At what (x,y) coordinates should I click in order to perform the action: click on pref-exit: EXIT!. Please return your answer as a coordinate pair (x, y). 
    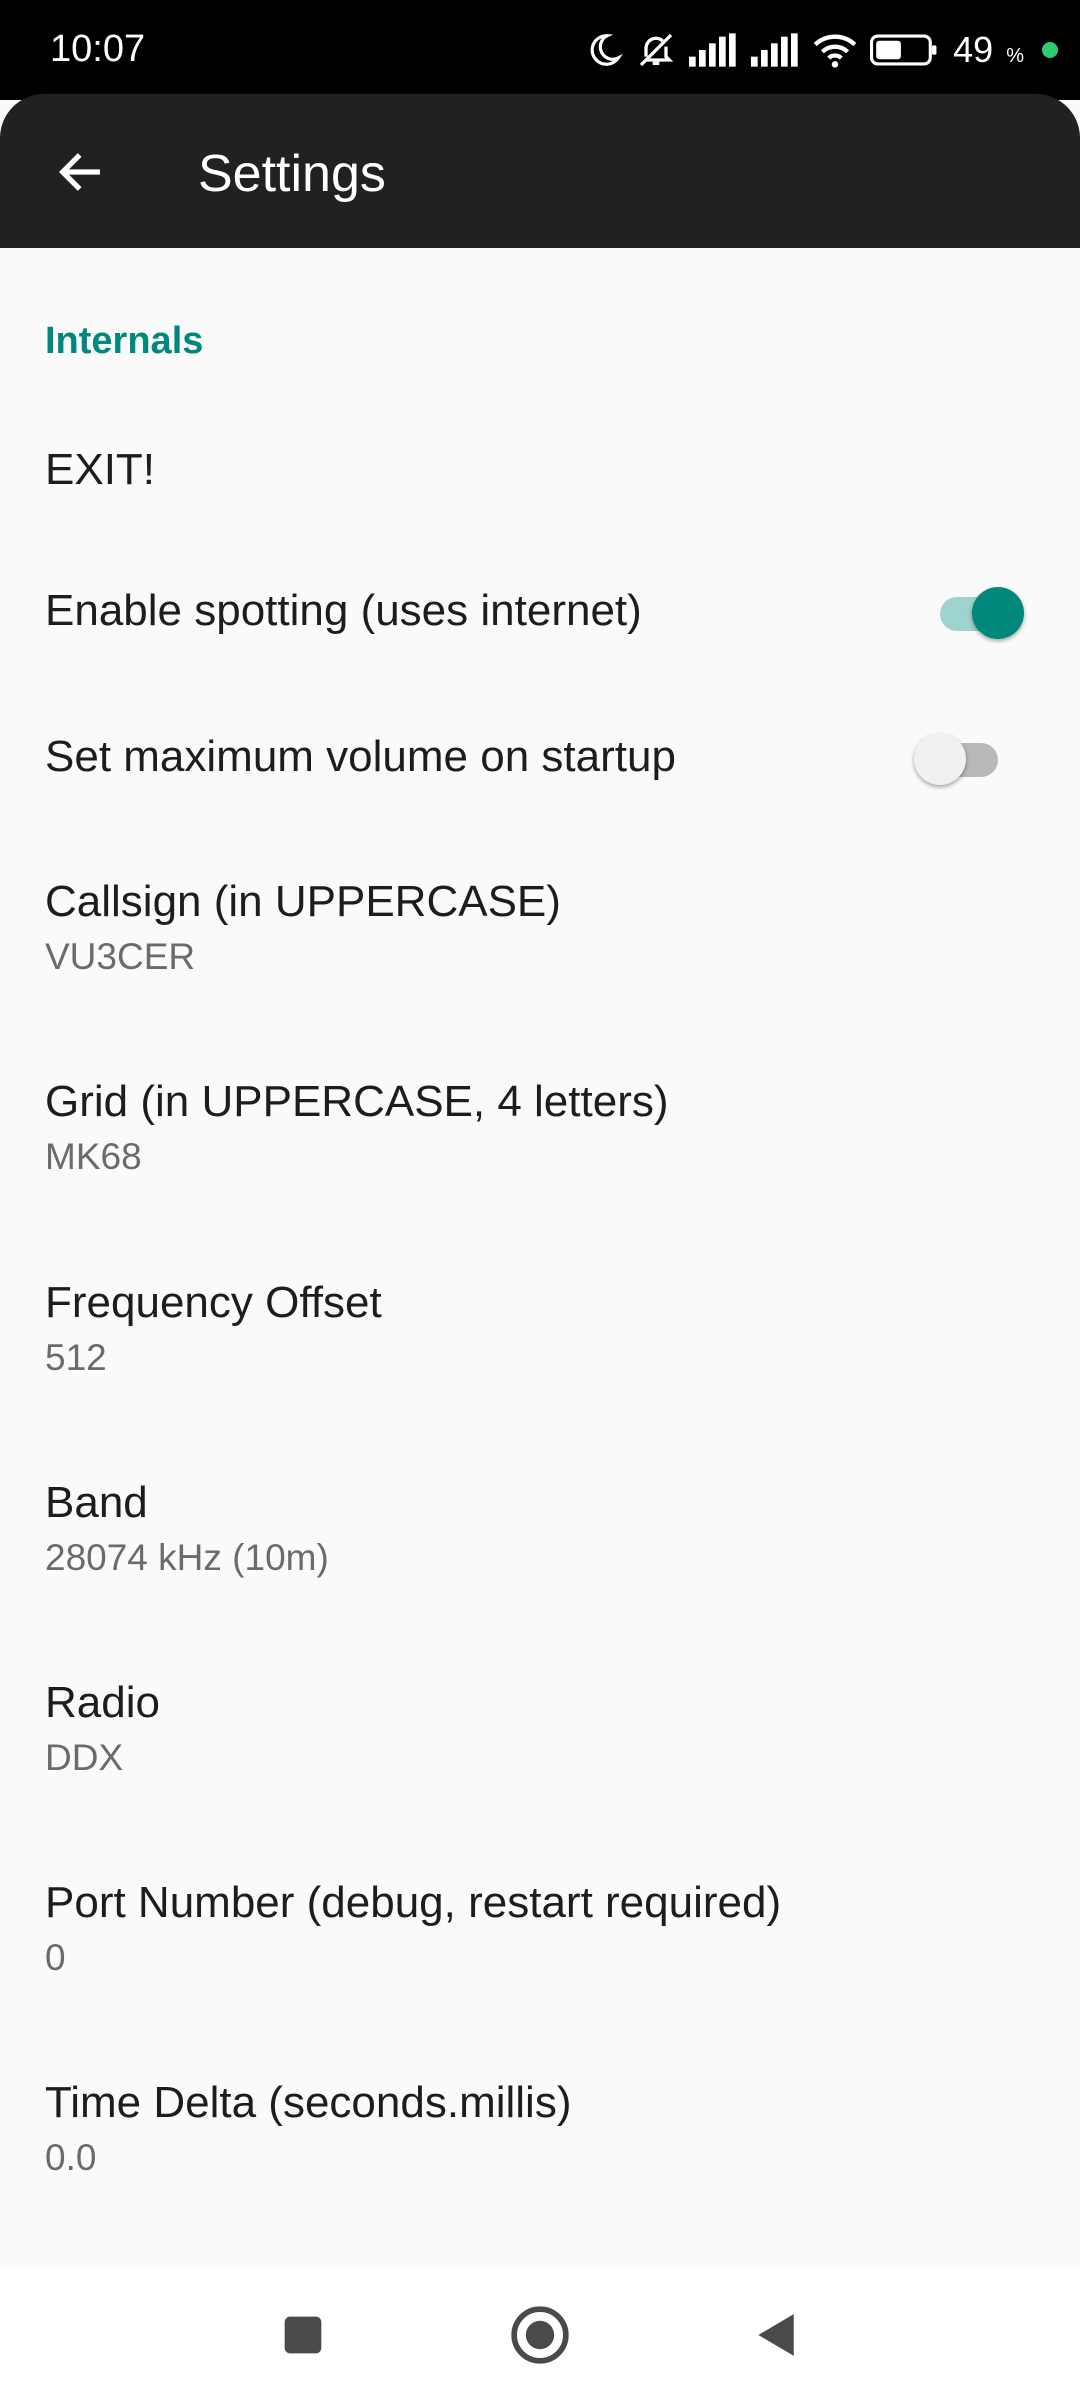
    Looking at the image, I should click on (540, 478).